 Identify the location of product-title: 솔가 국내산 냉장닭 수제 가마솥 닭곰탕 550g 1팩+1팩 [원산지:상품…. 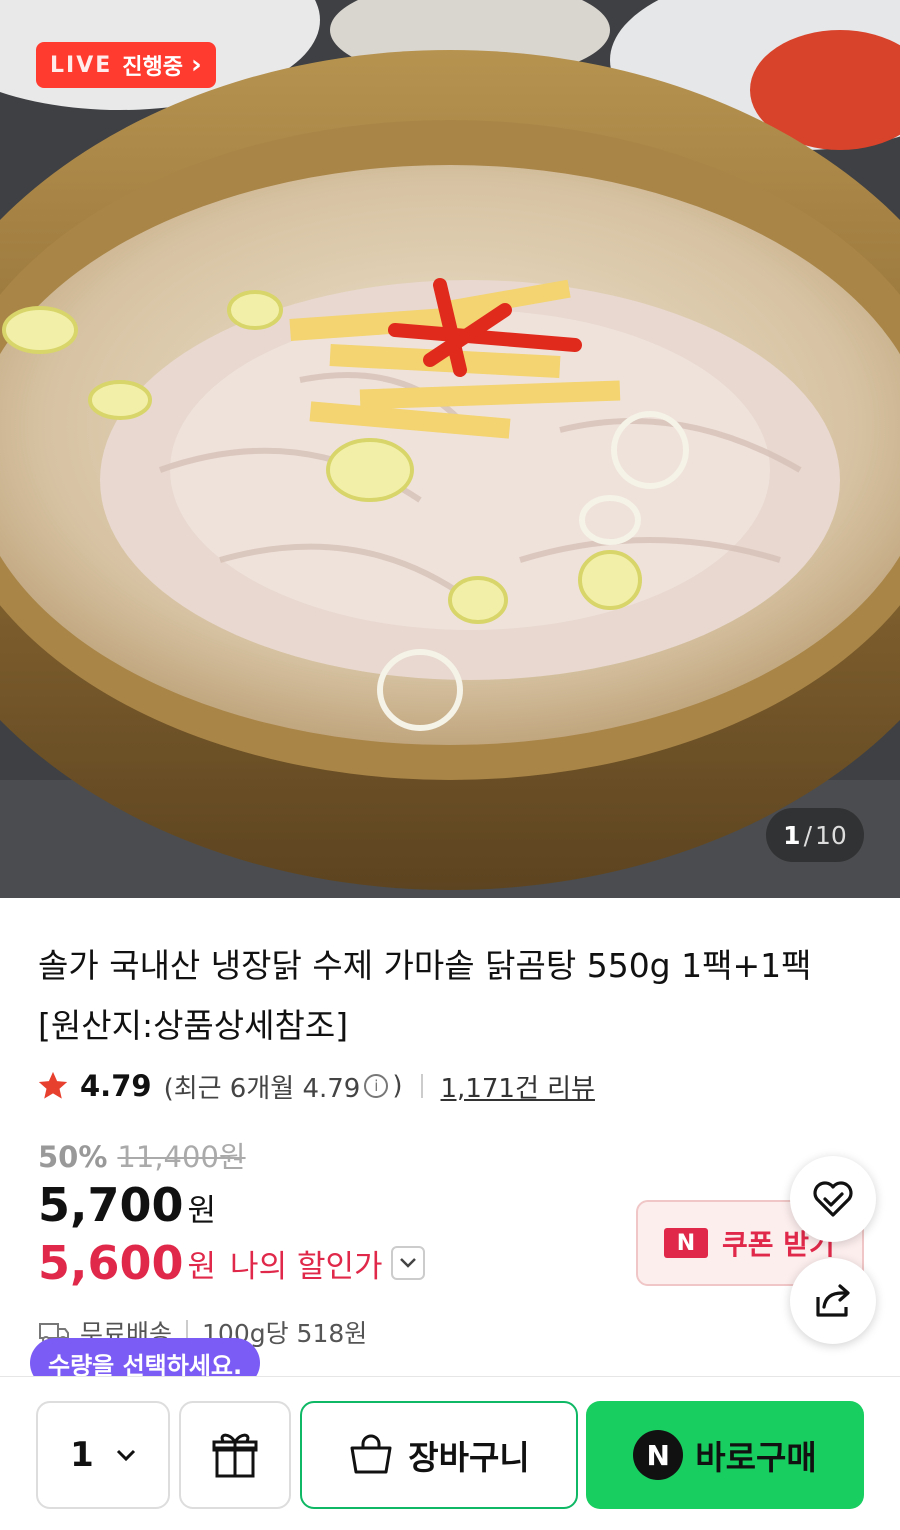
(438, 996).